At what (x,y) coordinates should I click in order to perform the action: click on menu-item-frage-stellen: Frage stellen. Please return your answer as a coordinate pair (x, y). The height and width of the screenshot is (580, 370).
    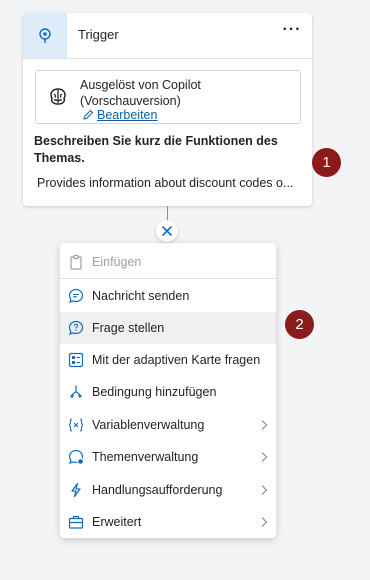
    Looking at the image, I should click on (168, 328).